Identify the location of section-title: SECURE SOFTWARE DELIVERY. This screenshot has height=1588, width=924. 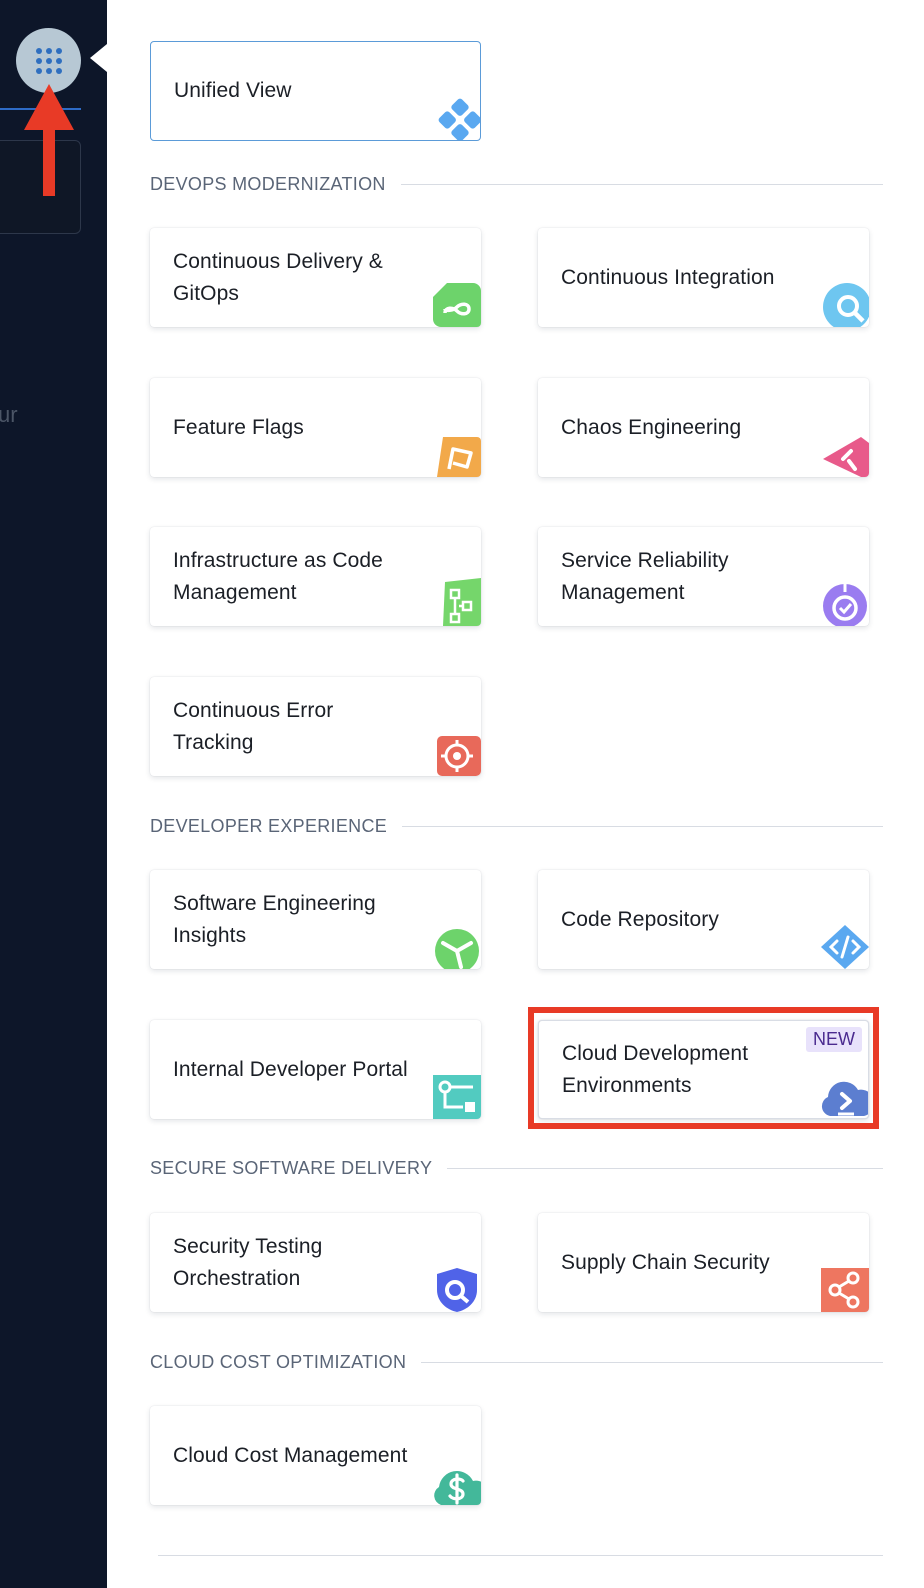
(291, 1167).